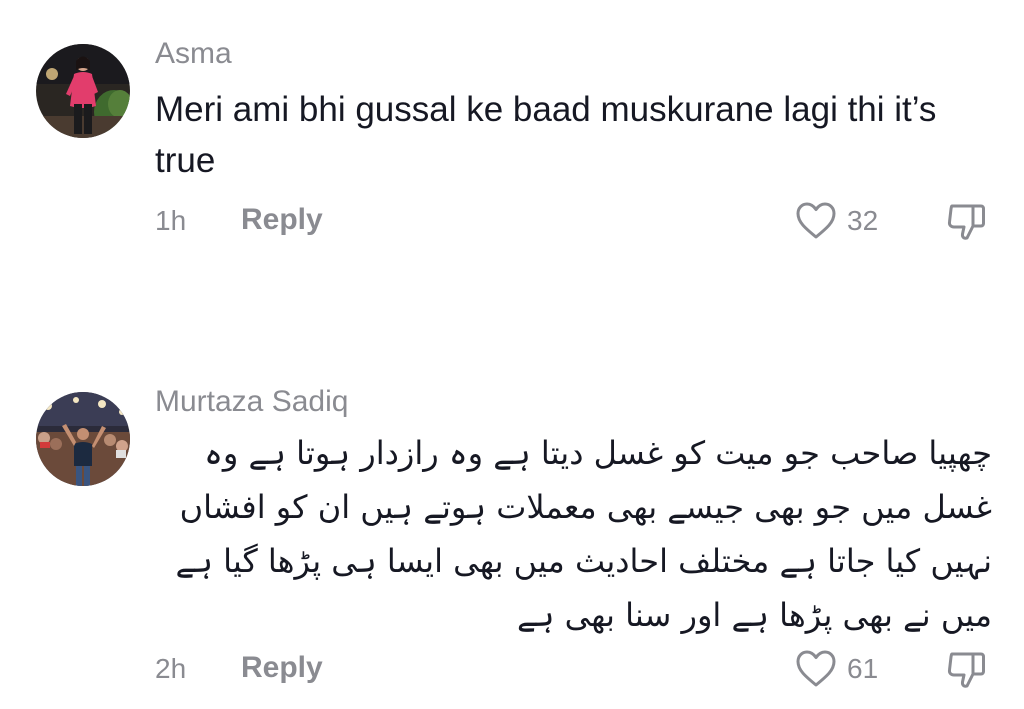  I want to click on comment-timestamp: 2h, so click(171, 668).